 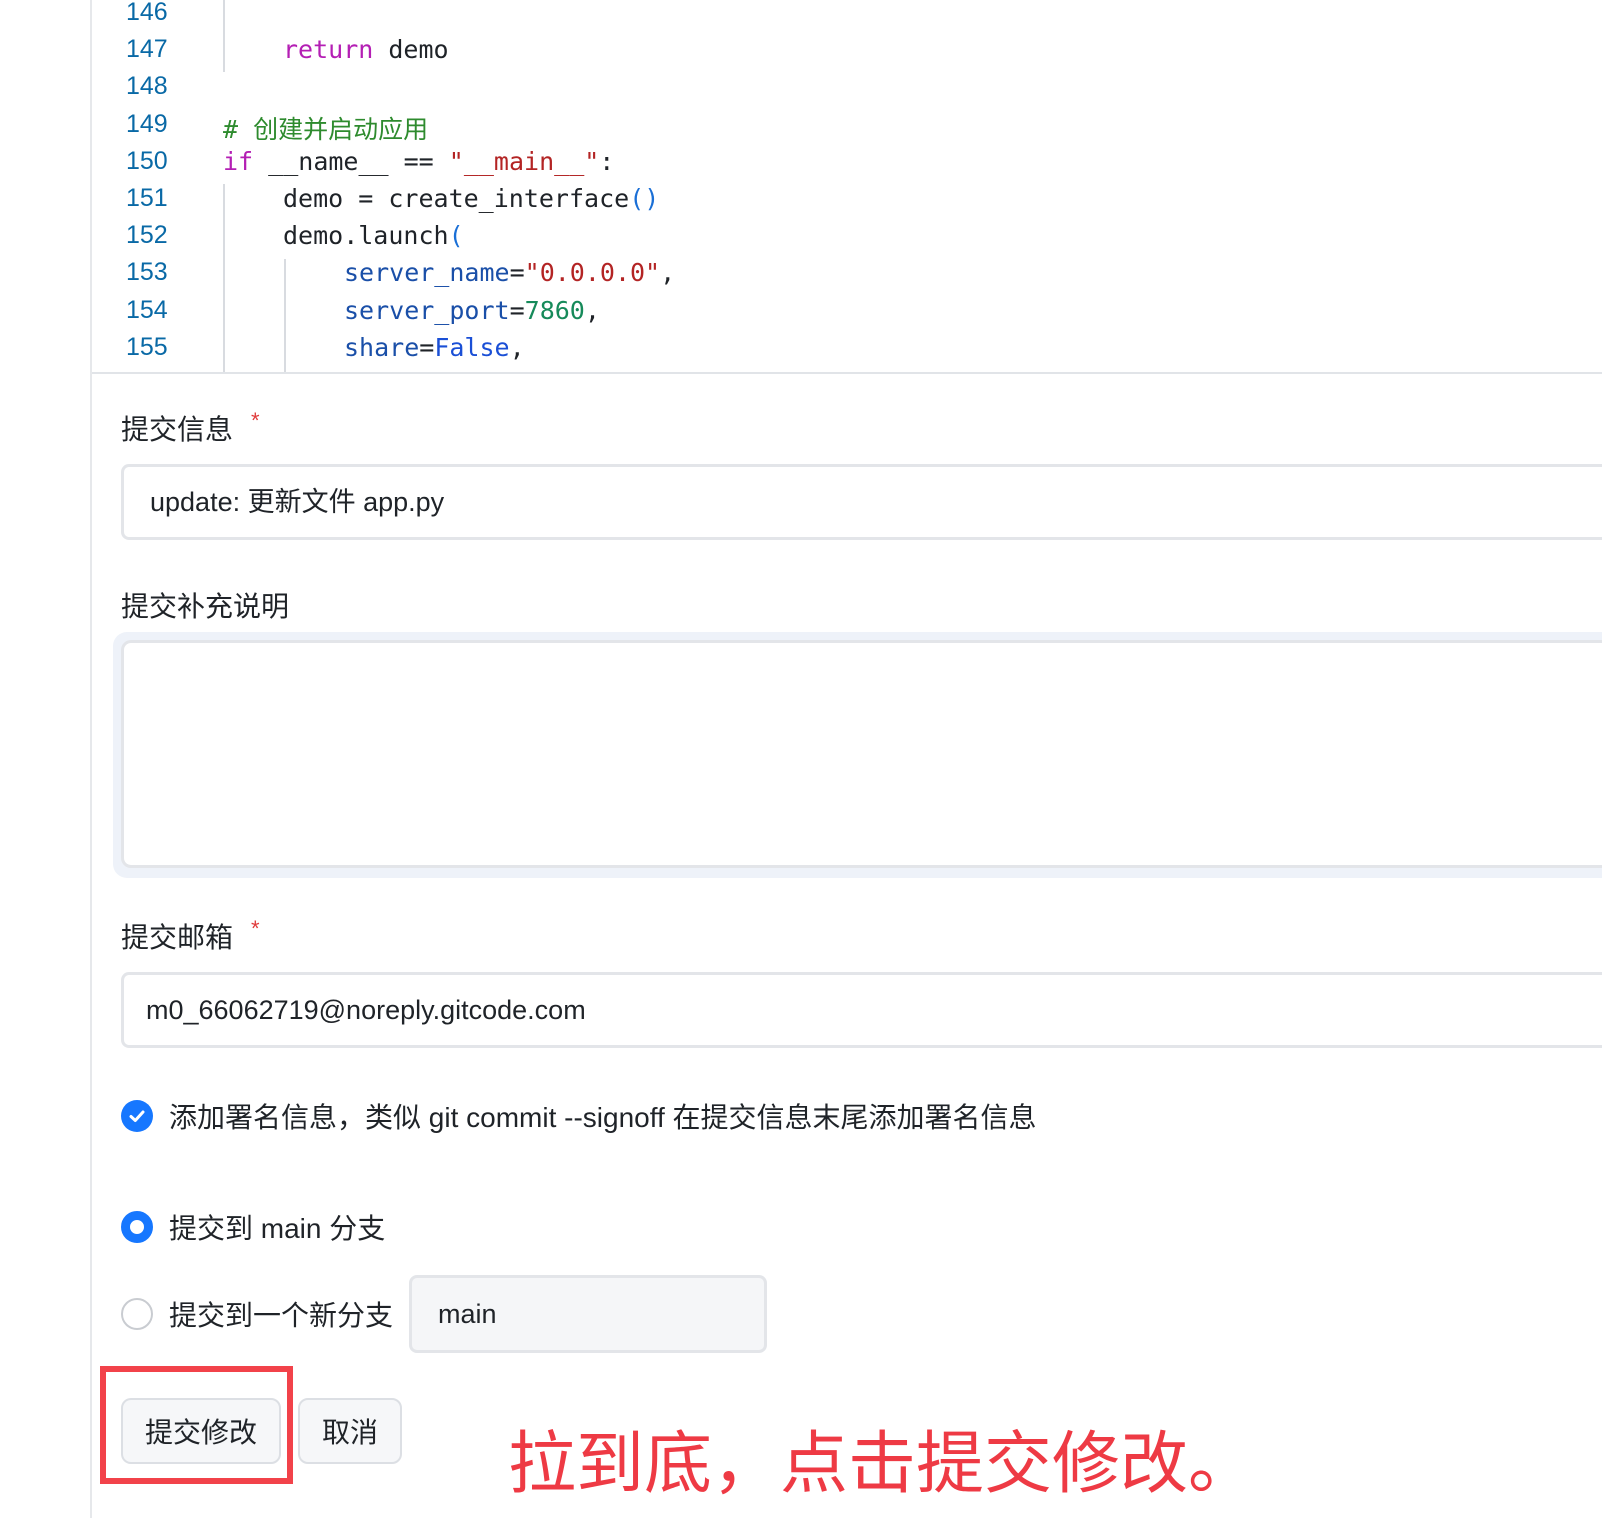 I want to click on code-text: server_port=7860,, so click(x=472, y=310).